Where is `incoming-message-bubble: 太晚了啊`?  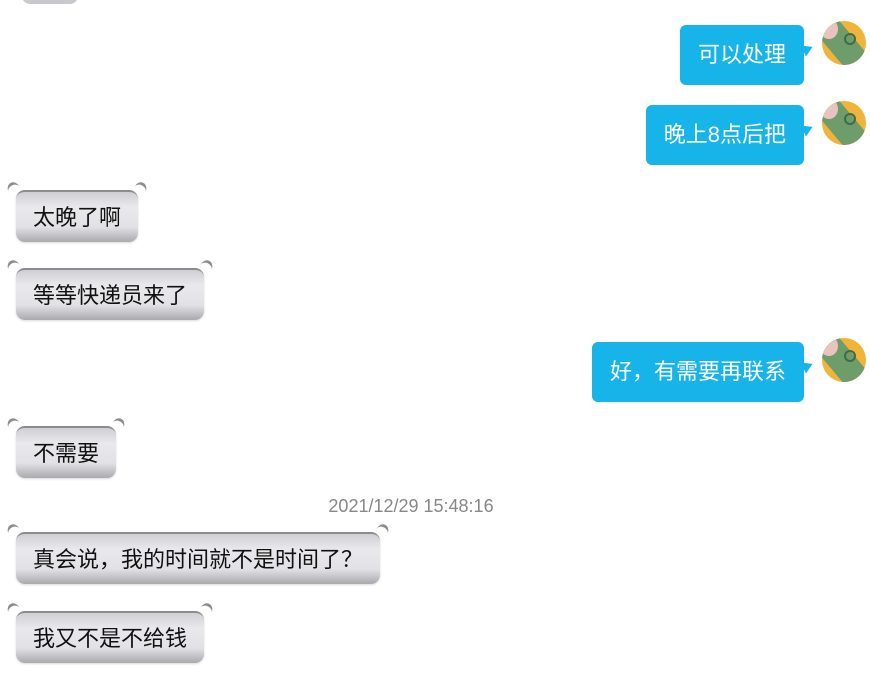 incoming-message-bubble: 太晚了啊 is located at coordinates (77, 211).